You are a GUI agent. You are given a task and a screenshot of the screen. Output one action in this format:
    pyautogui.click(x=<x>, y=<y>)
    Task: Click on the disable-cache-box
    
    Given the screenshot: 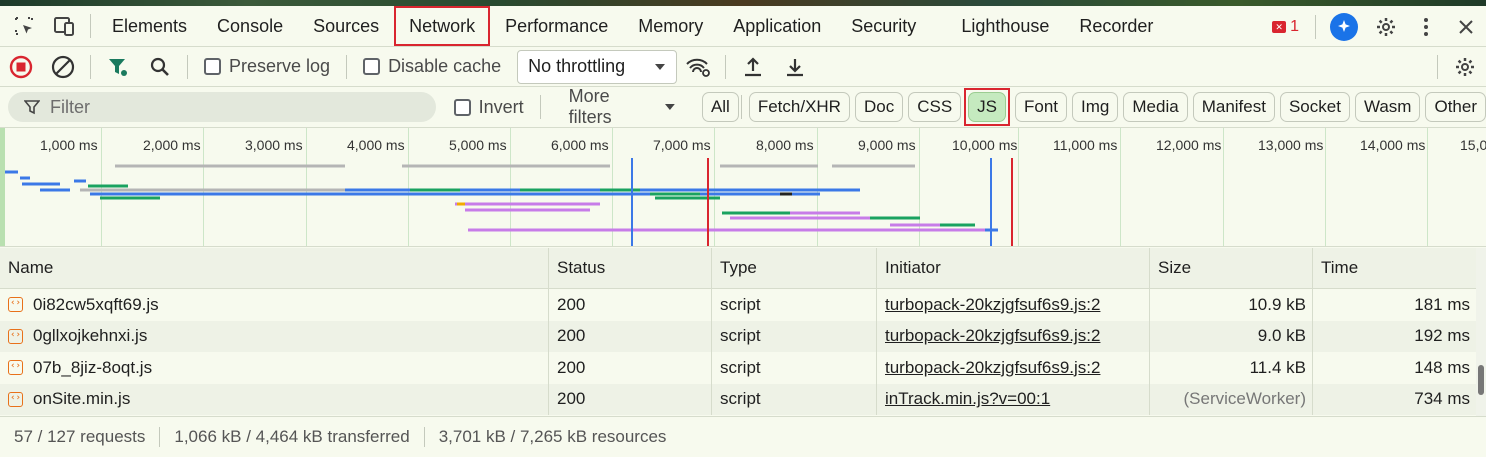 What is the action you would take?
    pyautogui.click(x=372, y=66)
    